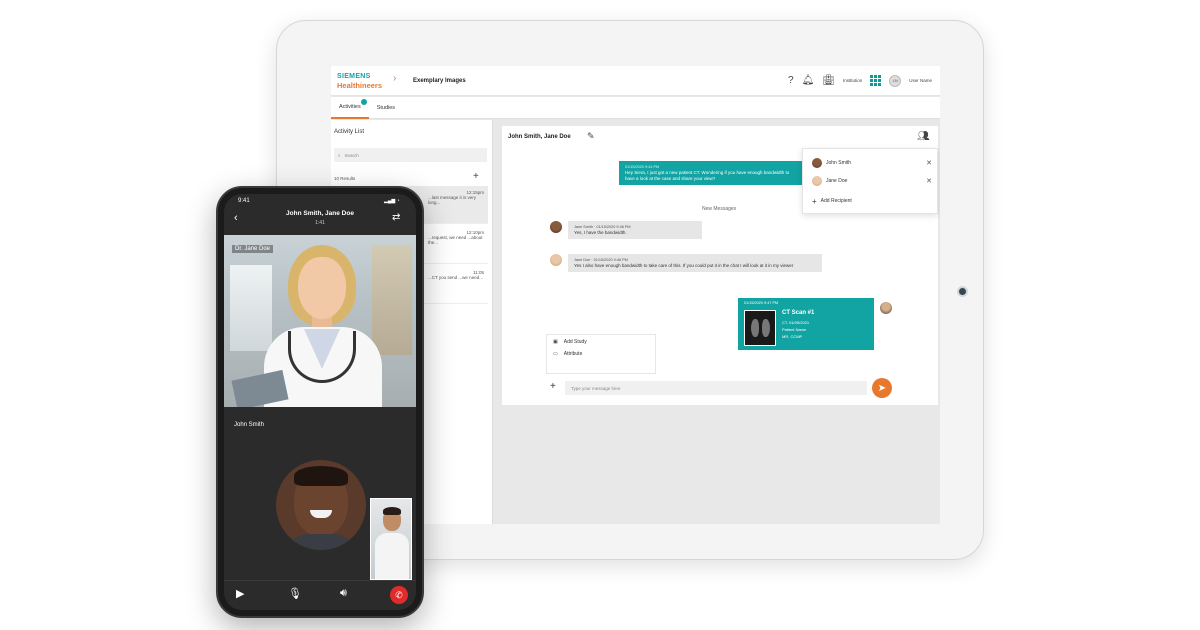 The height and width of the screenshot is (630, 1200). I want to click on tab-bar: Activities Studies, so click(635, 108).